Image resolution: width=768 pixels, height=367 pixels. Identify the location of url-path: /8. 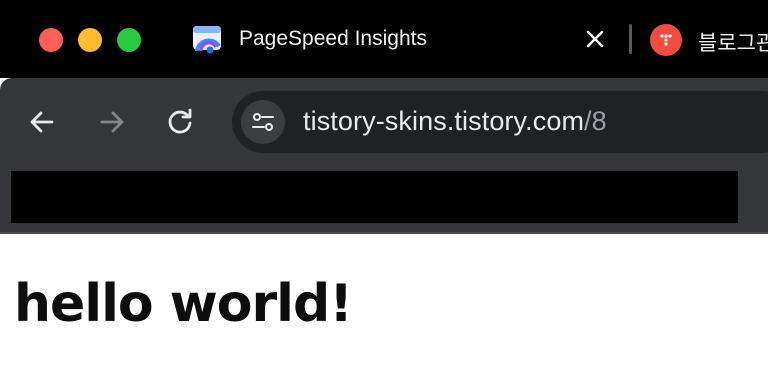
(595, 121).